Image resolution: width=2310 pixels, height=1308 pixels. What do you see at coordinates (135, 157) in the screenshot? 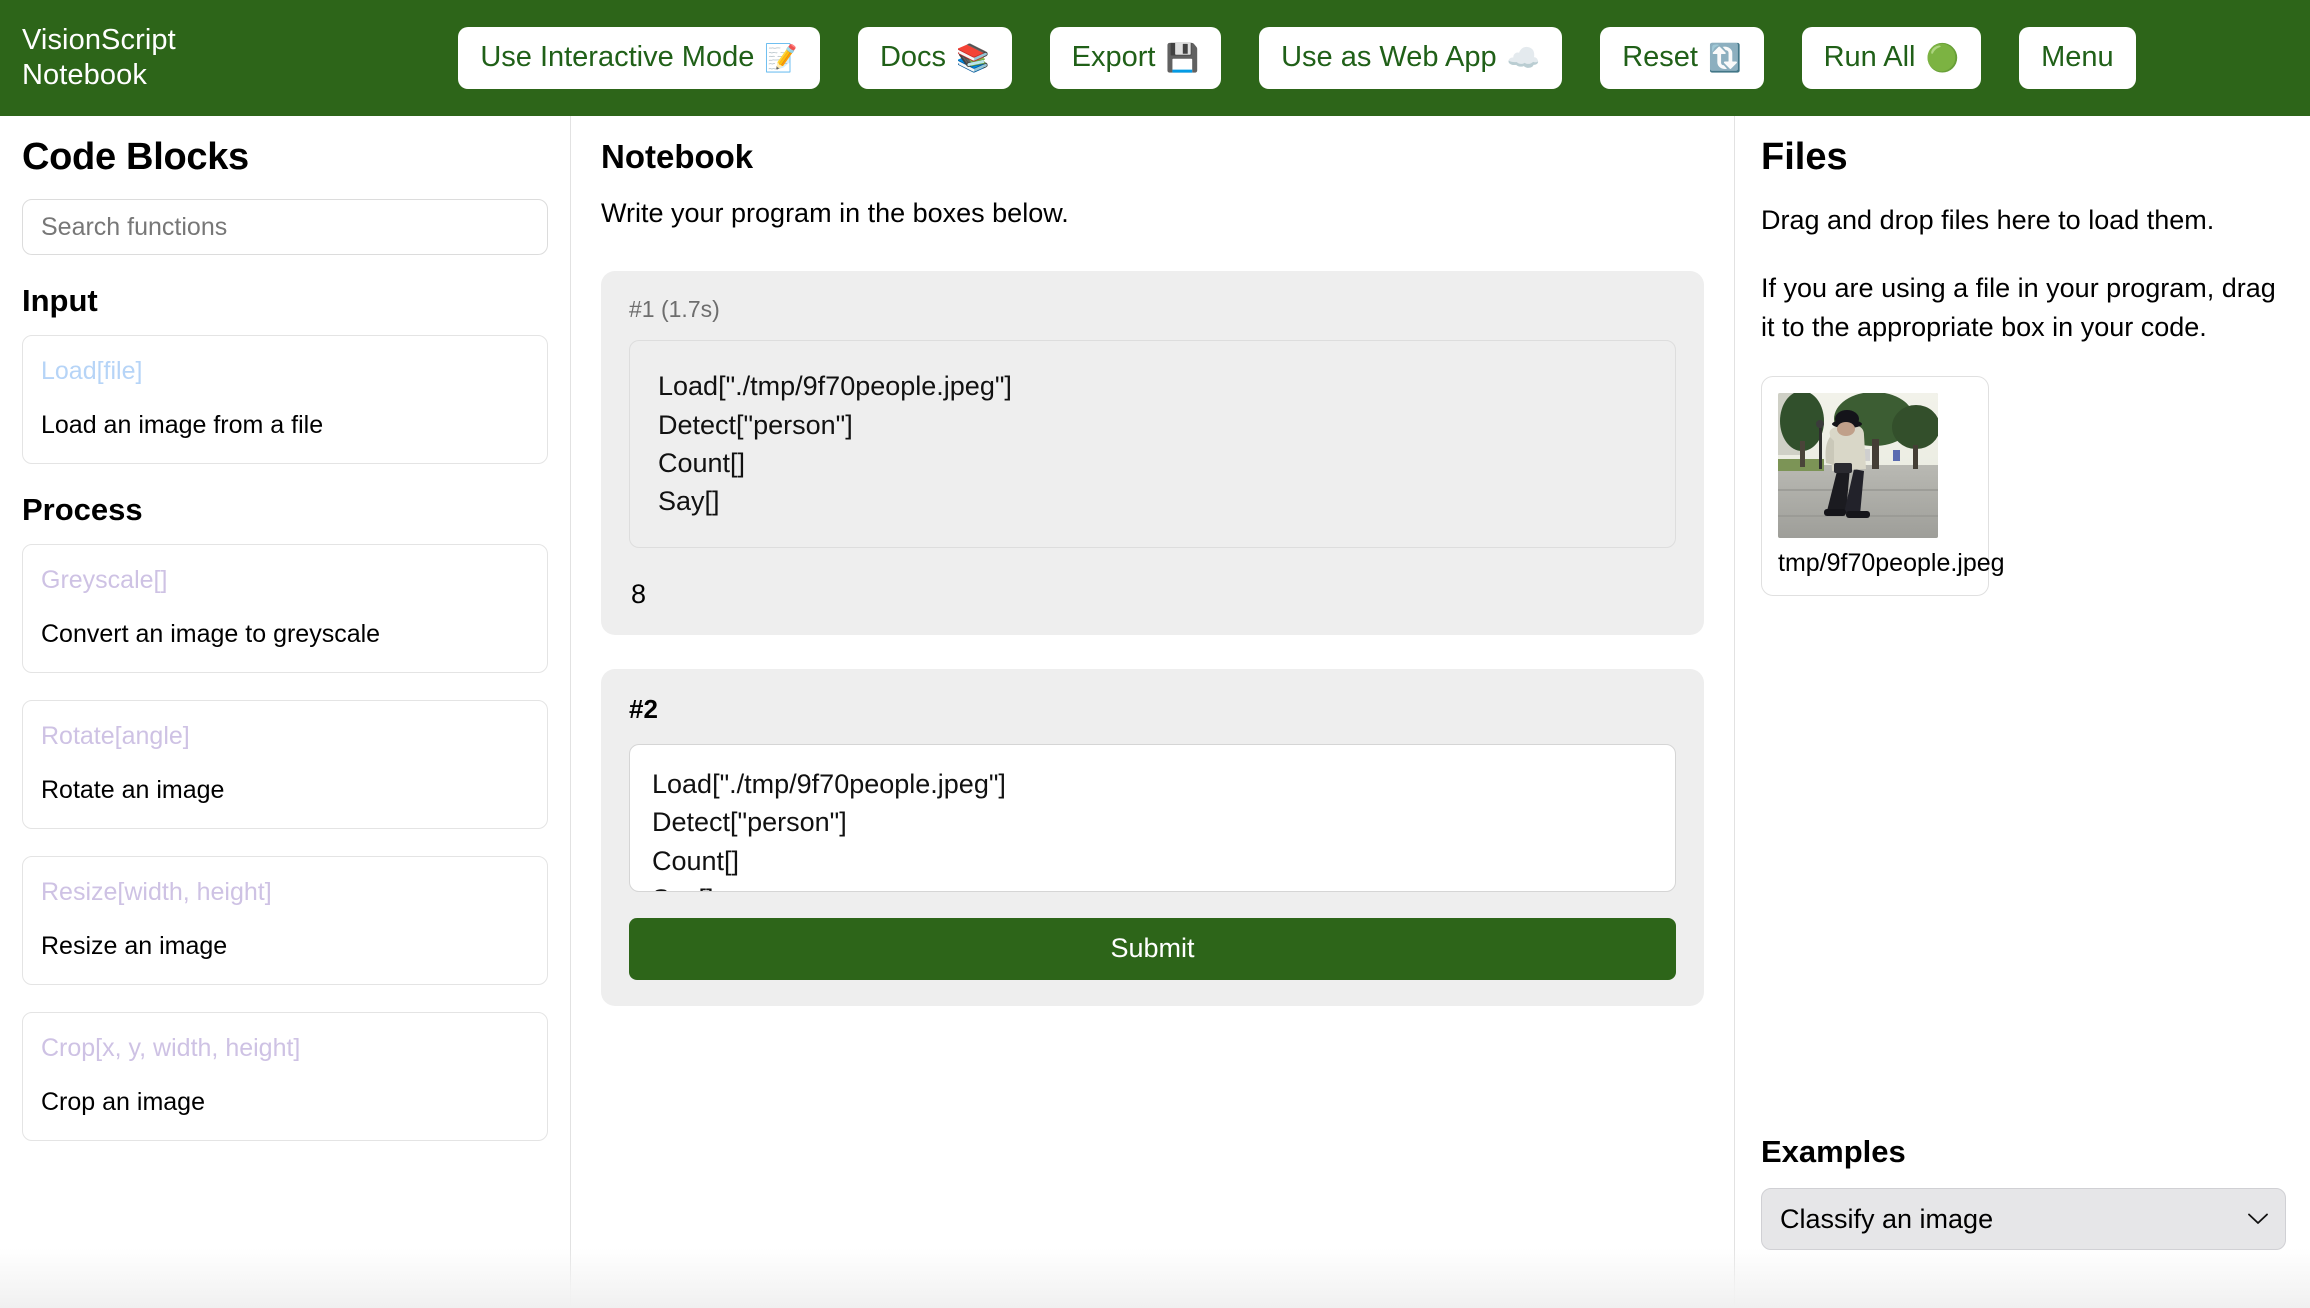
I see `sidebar-title: Code Blocks` at bounding box center [135, 157].